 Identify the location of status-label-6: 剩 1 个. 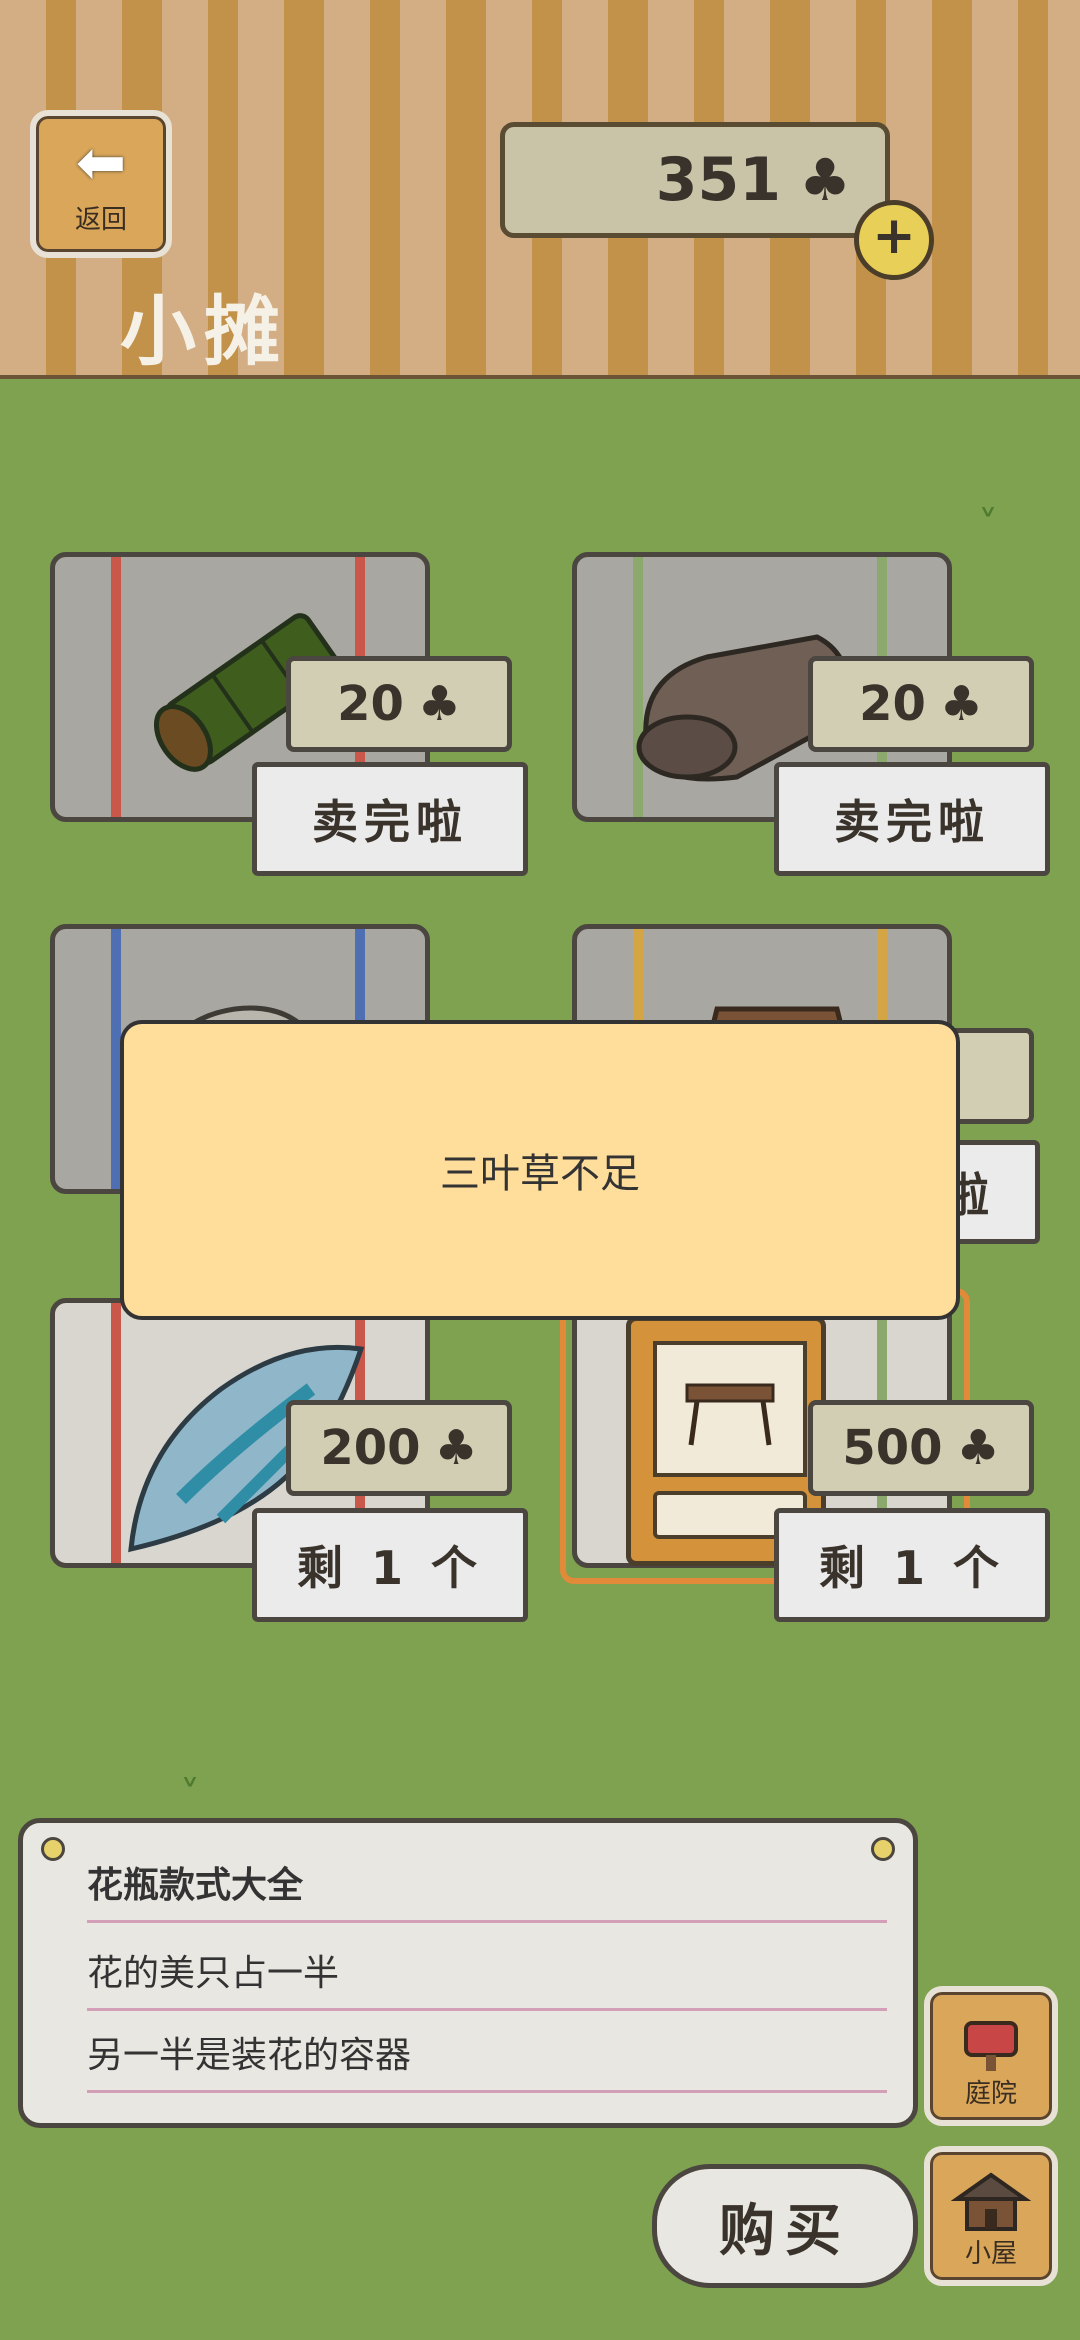
(912, 1565).